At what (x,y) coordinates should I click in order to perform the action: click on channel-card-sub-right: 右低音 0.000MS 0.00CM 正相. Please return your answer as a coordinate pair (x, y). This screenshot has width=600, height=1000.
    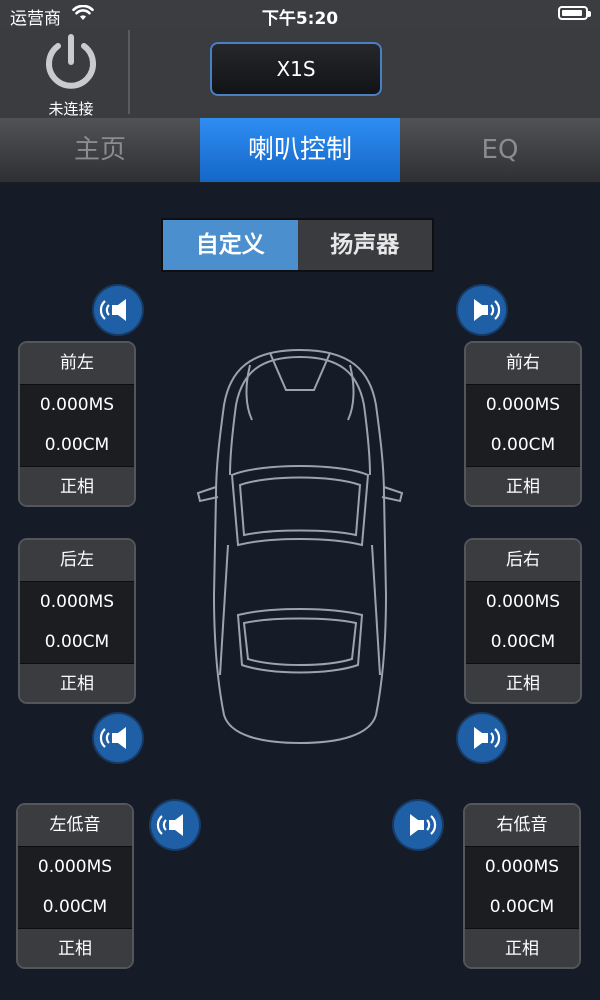
    Looking at the image, I should click on (522, 886).